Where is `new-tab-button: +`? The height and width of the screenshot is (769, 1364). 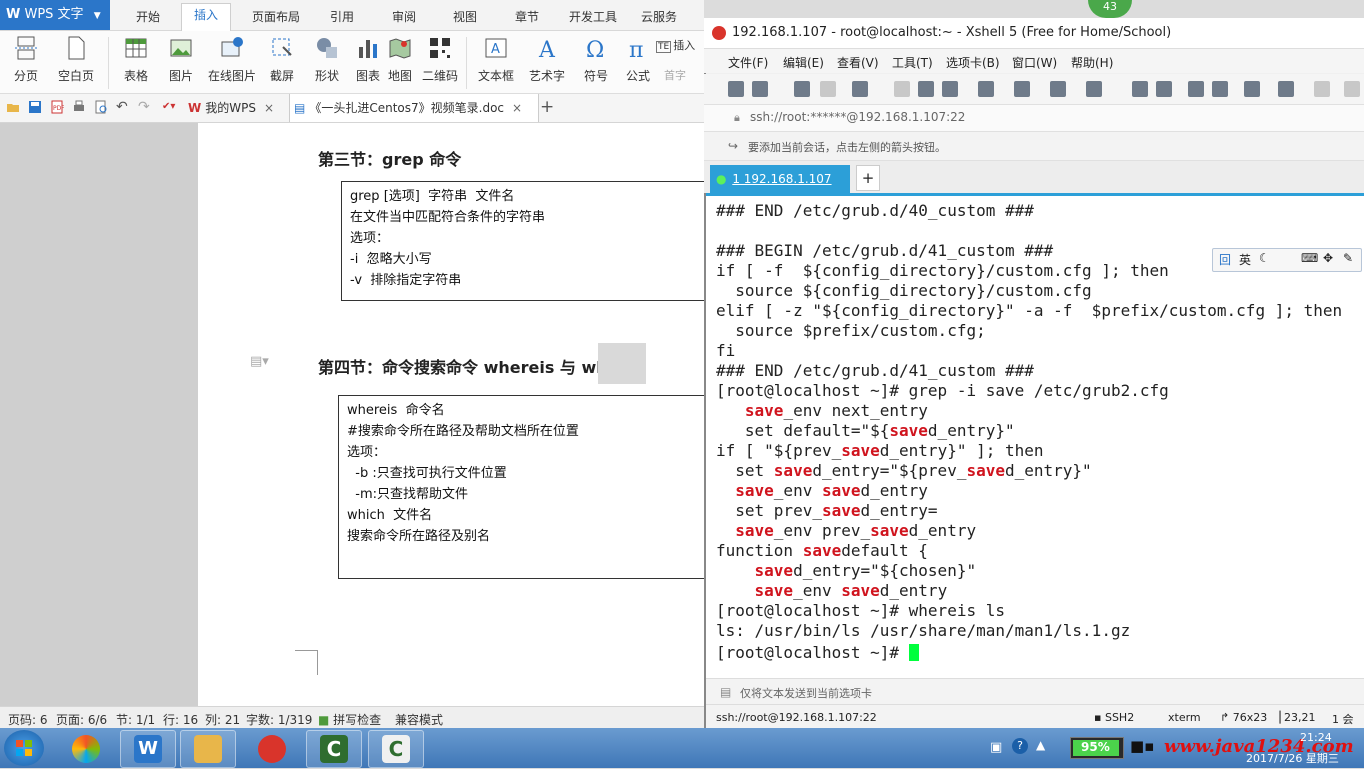 new-tab-button: + is located at coordinates (547, 107).